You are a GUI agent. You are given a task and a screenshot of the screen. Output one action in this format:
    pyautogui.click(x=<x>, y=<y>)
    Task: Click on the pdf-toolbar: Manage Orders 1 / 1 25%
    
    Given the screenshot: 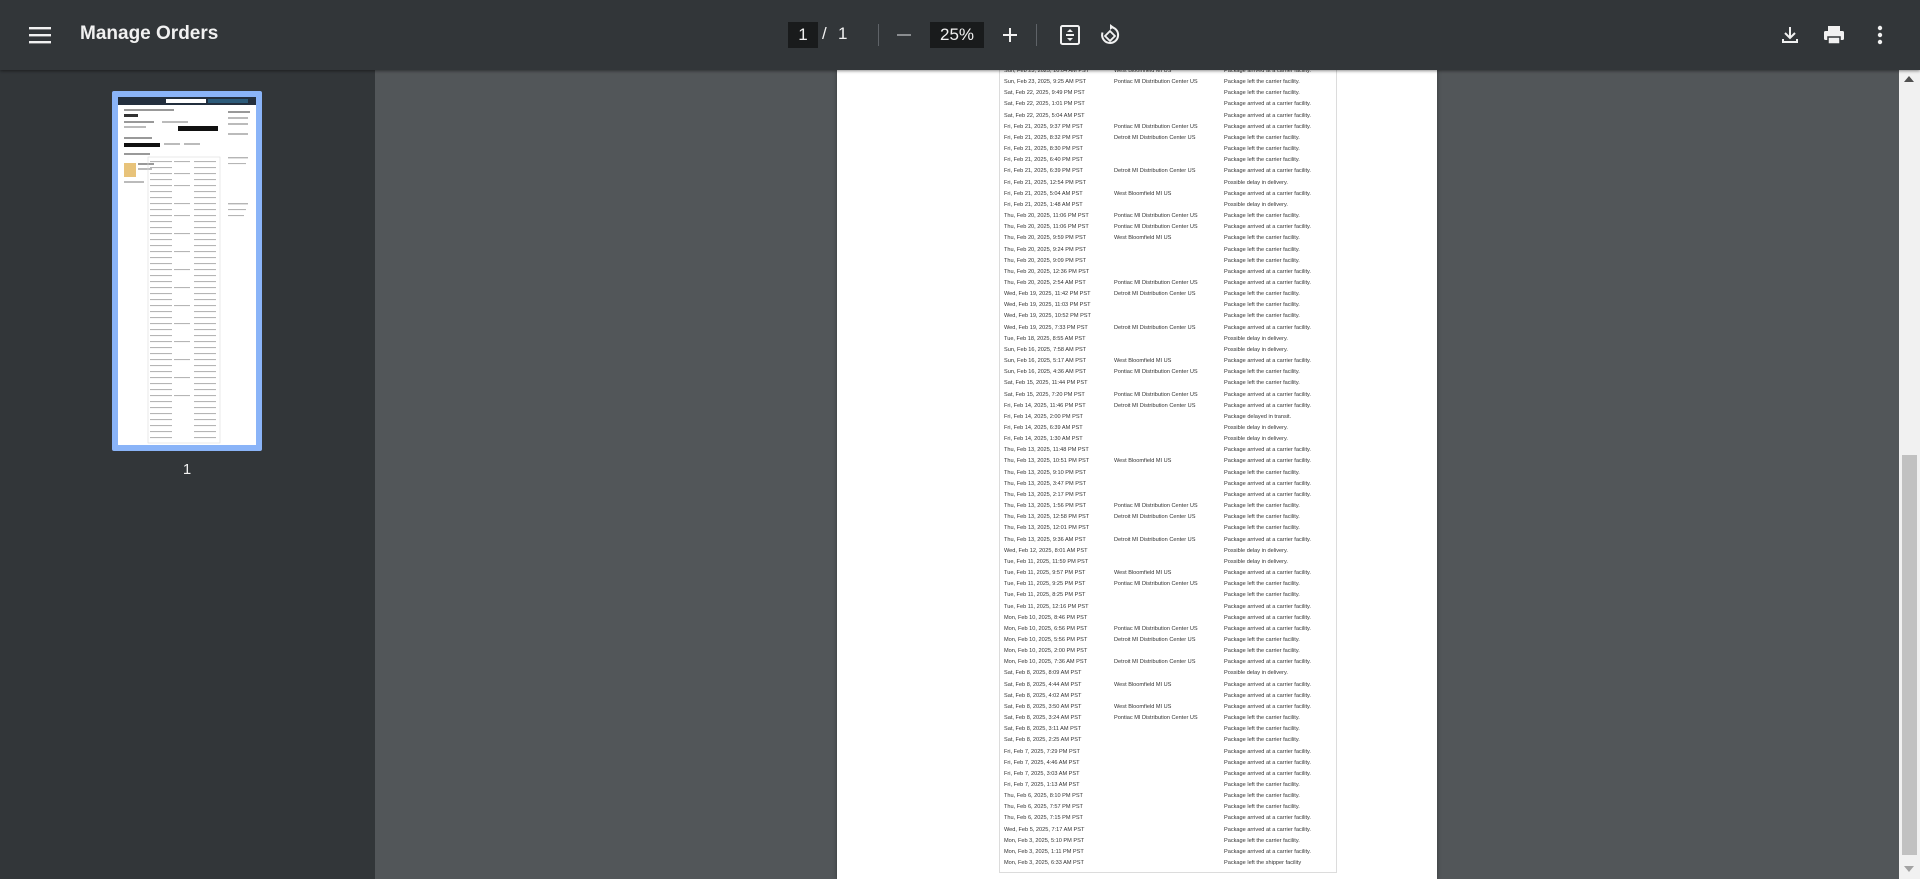 What is the action you would take?
    pyautogui.click(x=960, y=35)
    